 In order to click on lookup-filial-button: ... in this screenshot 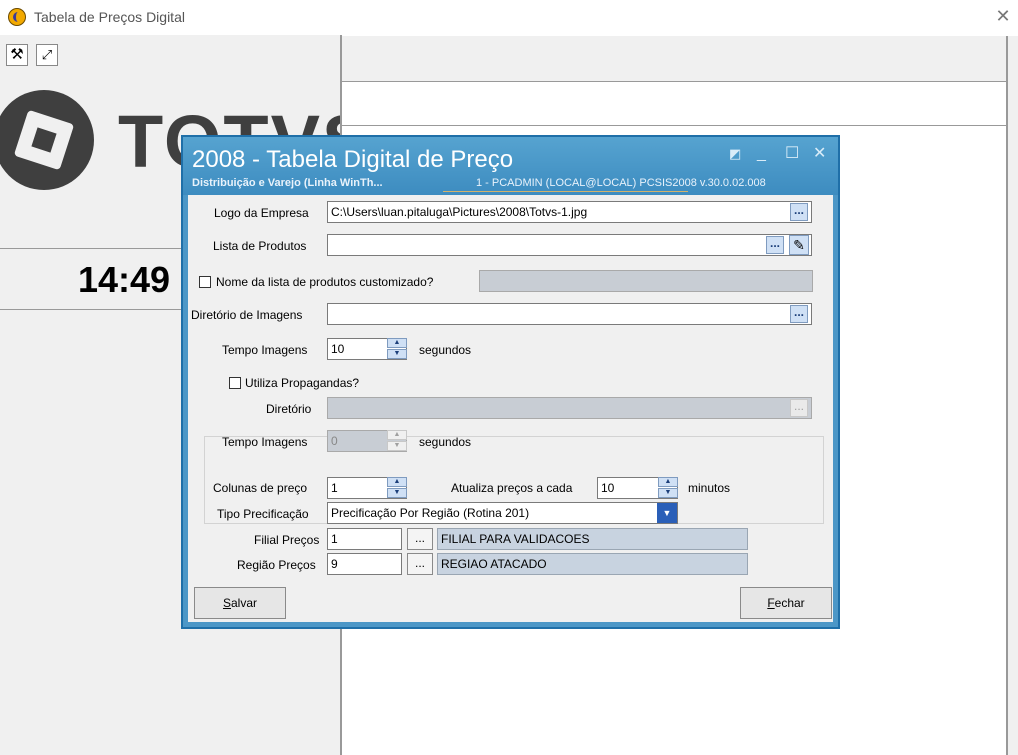, I will do `click(420, 539)`.